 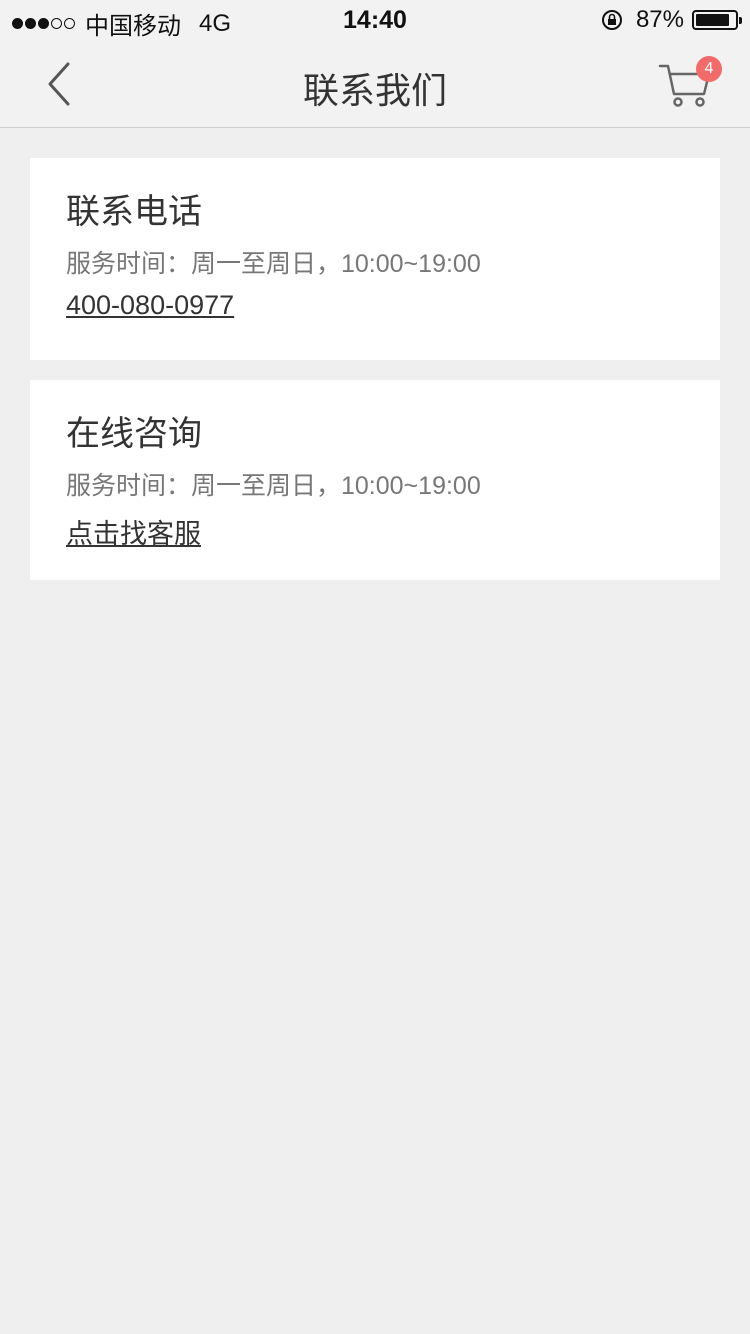 I want to click on battery-icon, so click(x=717, y=20).